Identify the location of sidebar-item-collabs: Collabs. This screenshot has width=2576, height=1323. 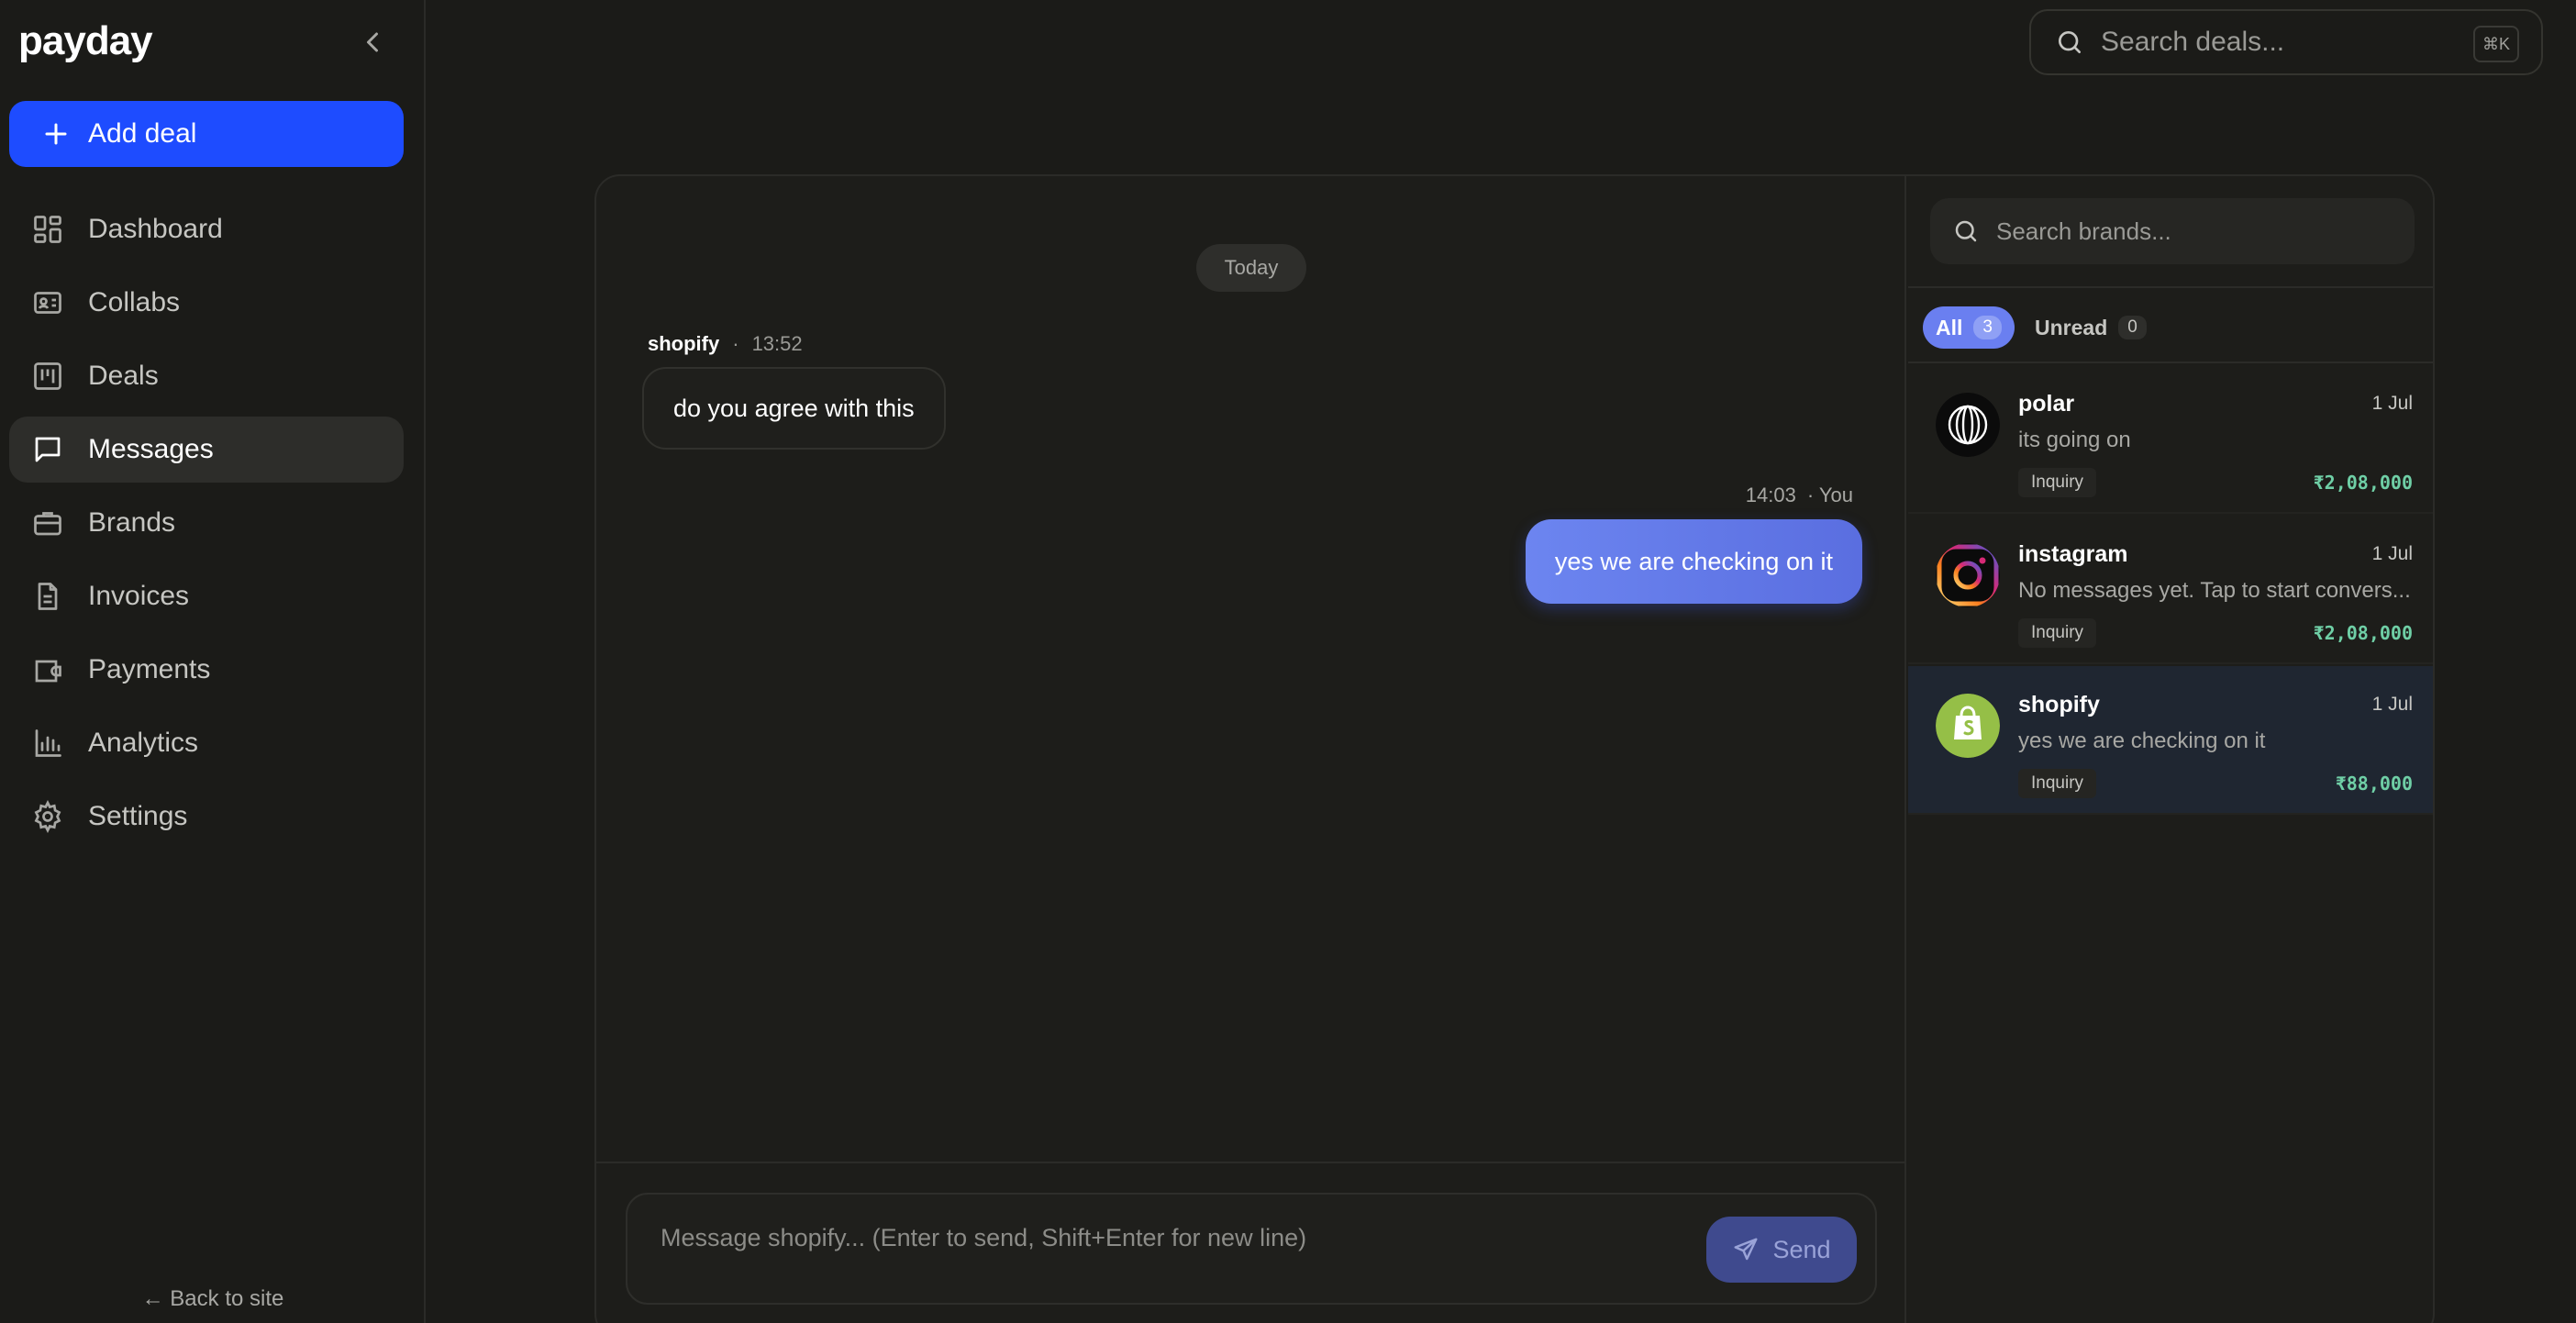
(206, 303).